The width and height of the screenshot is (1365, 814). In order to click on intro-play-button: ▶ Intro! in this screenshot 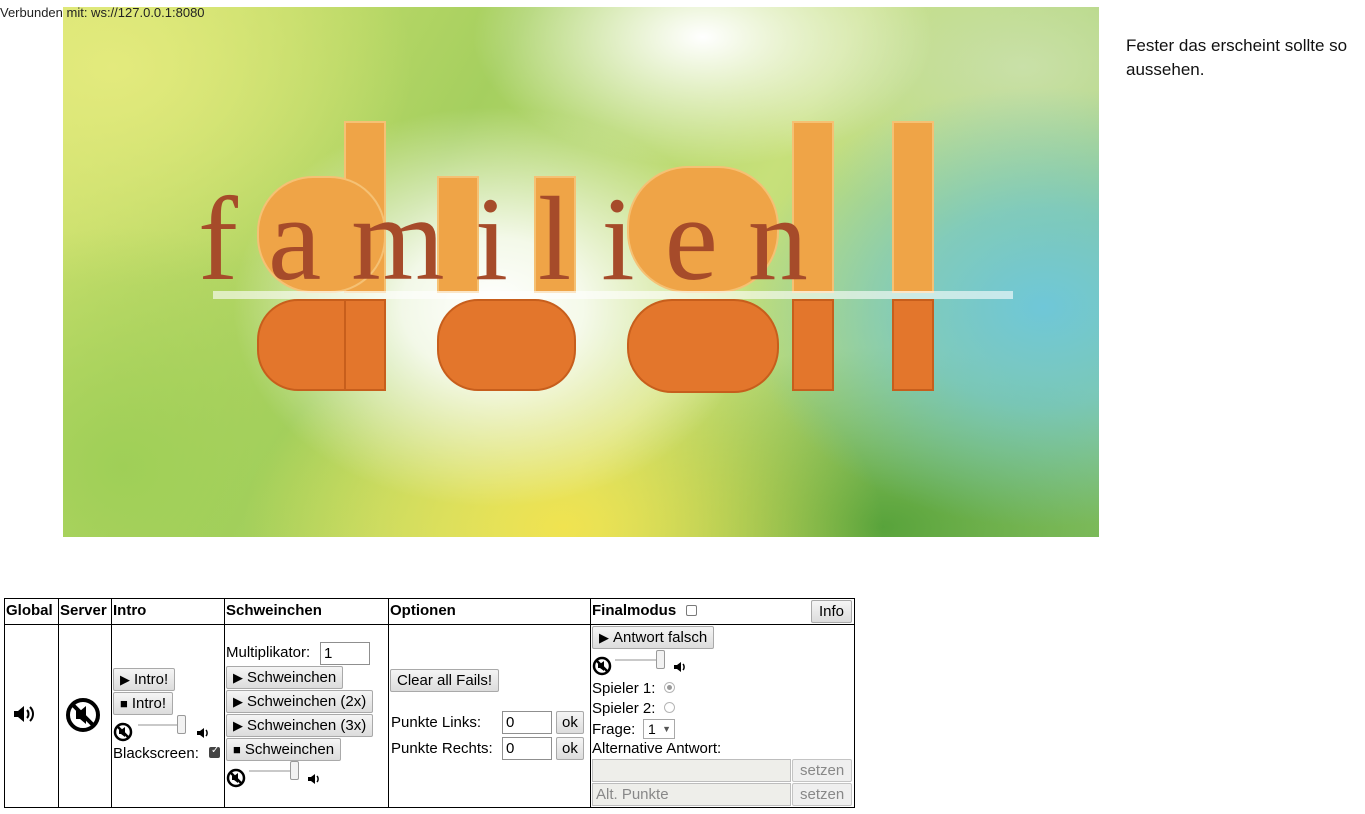, I will do `click(144, 679)`.